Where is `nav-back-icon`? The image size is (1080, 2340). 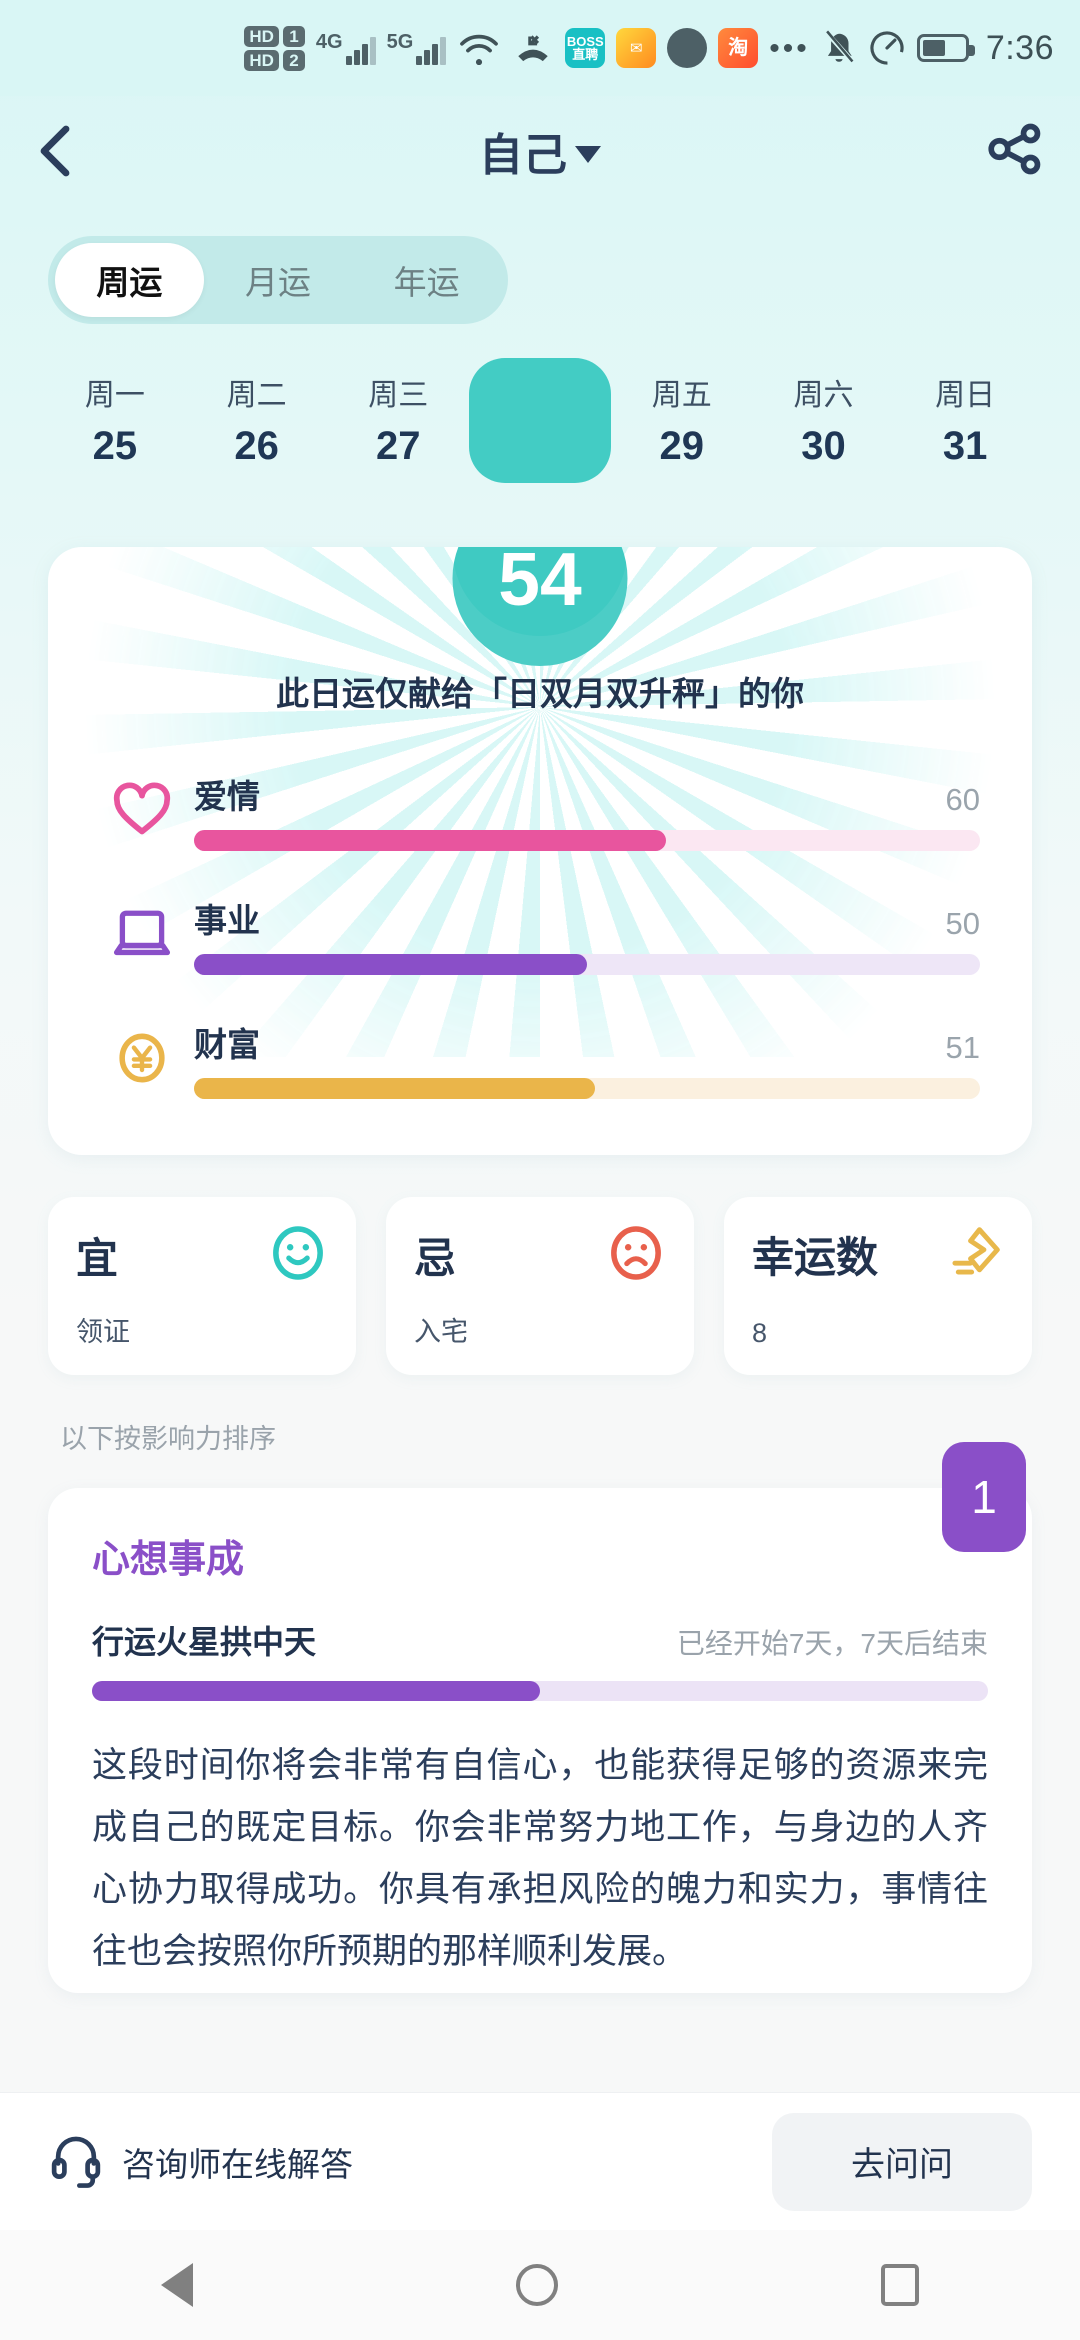
nav-back-icon is located at coordinates (177, 2285).